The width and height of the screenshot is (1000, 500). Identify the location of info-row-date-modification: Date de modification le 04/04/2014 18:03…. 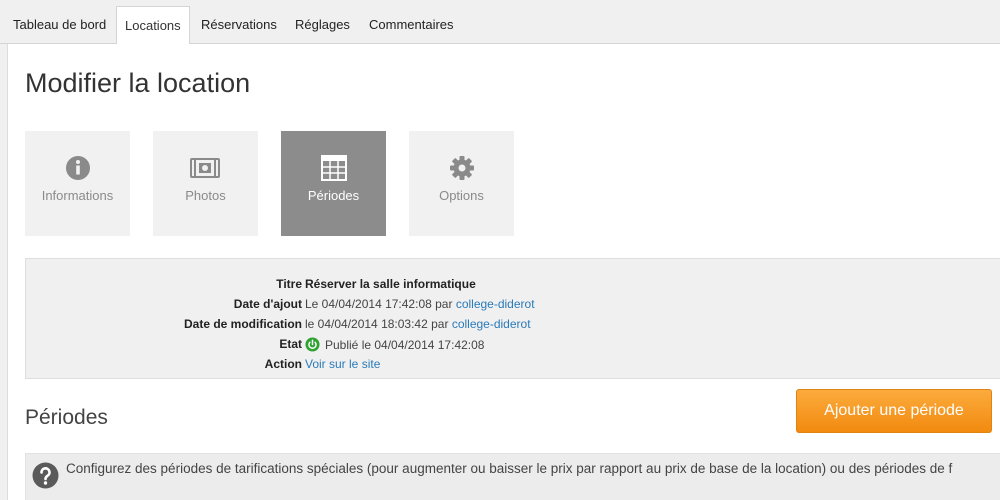
(513, 324).